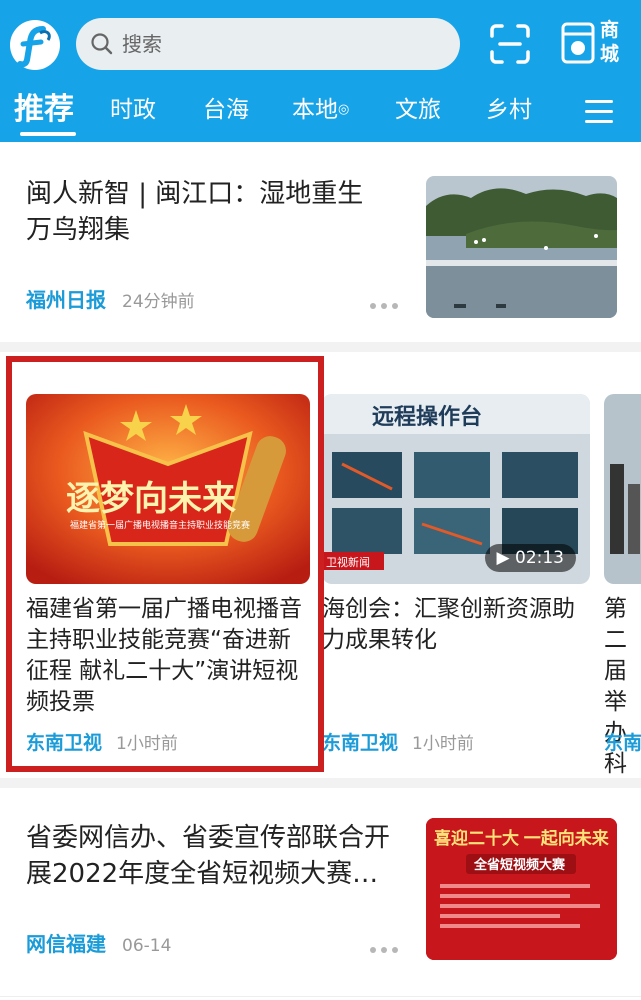 The image size is (641, 1000). Describe the element at coordinates (510, 44) in the screenshot. I see `scan-icon` at that location.